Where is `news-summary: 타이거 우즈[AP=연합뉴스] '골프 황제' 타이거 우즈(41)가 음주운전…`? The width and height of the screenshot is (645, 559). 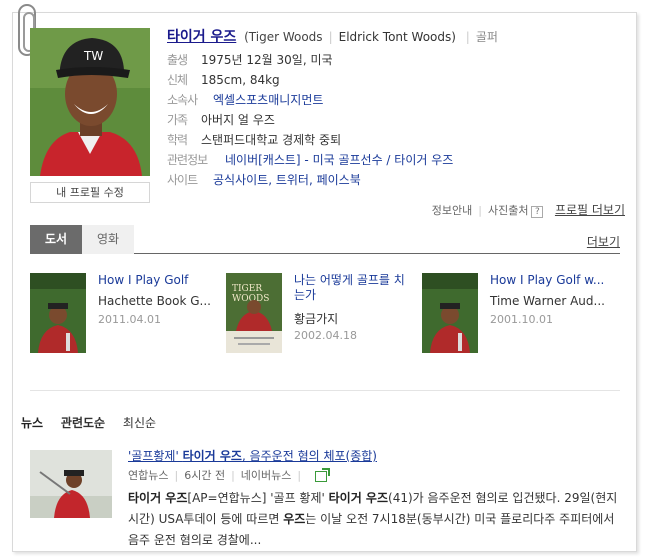
news-summary: 타이거 우즈[AP=연합뉴스] '골프 황제' 타이거 우즈(41)가 음주운전… is located at coordinates (374, 519).